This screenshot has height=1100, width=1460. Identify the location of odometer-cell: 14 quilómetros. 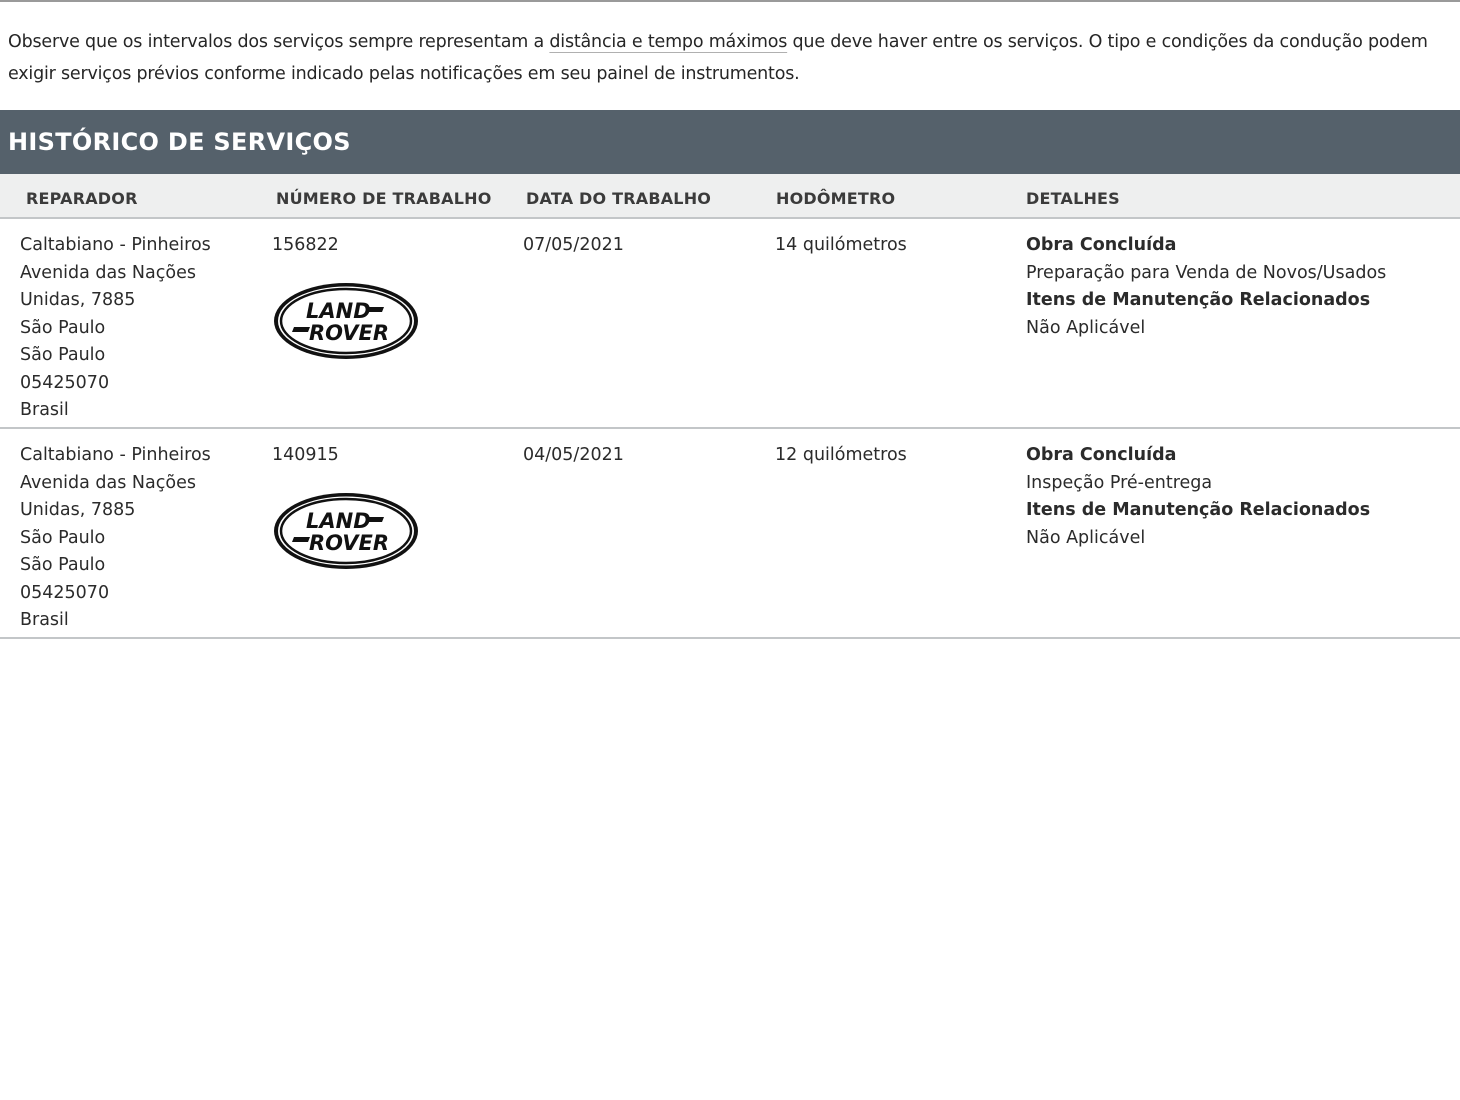
(841, 246).